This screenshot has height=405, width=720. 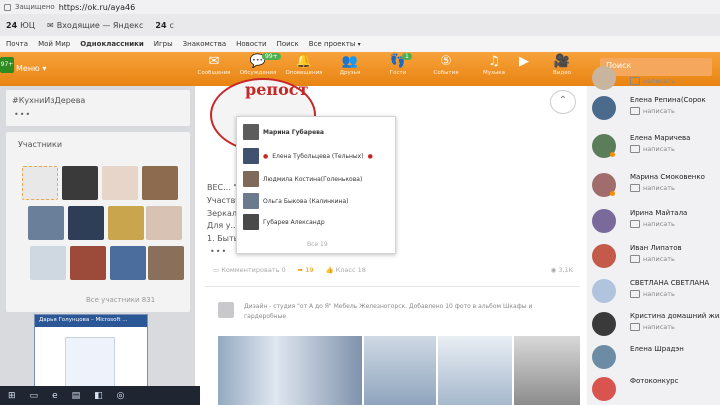 I want to click on group-avatar, so click(x=226, y=310).